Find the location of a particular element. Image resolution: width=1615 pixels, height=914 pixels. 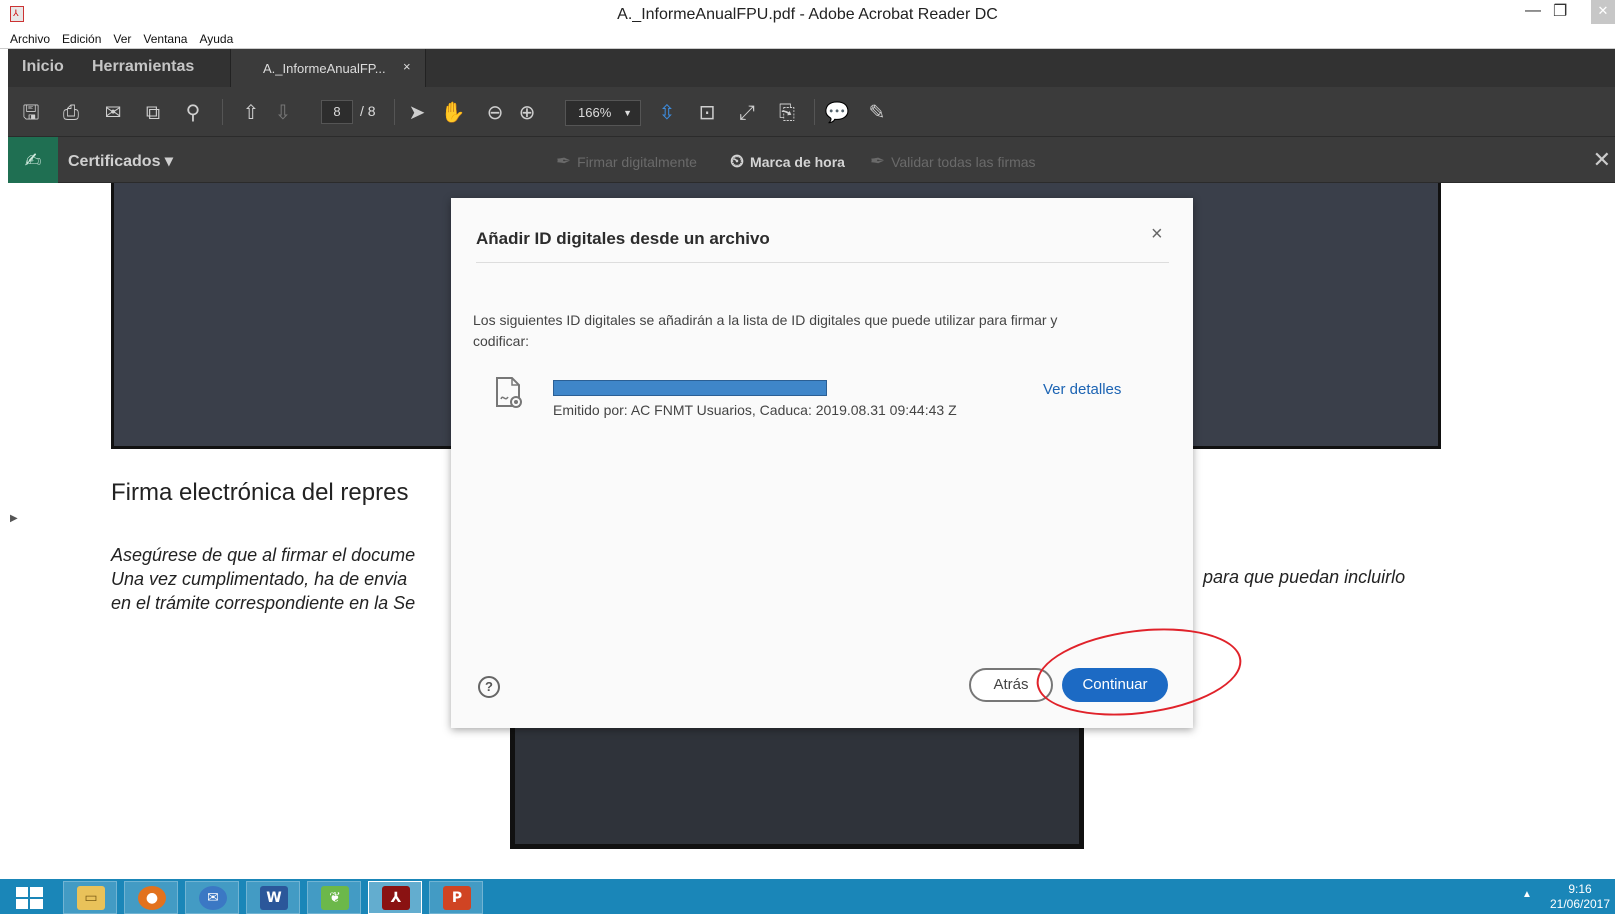

print-icon: ⎙ is located at coordinates (71, 112).